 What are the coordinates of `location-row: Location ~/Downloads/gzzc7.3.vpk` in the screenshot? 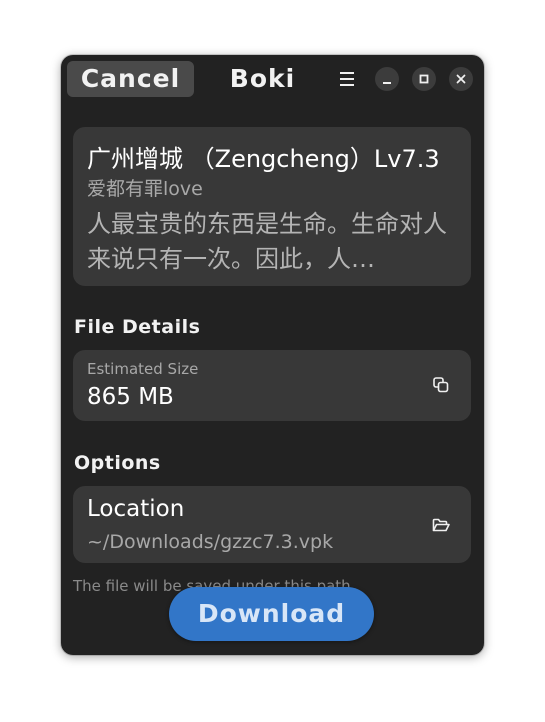 It's located at (272, 524).